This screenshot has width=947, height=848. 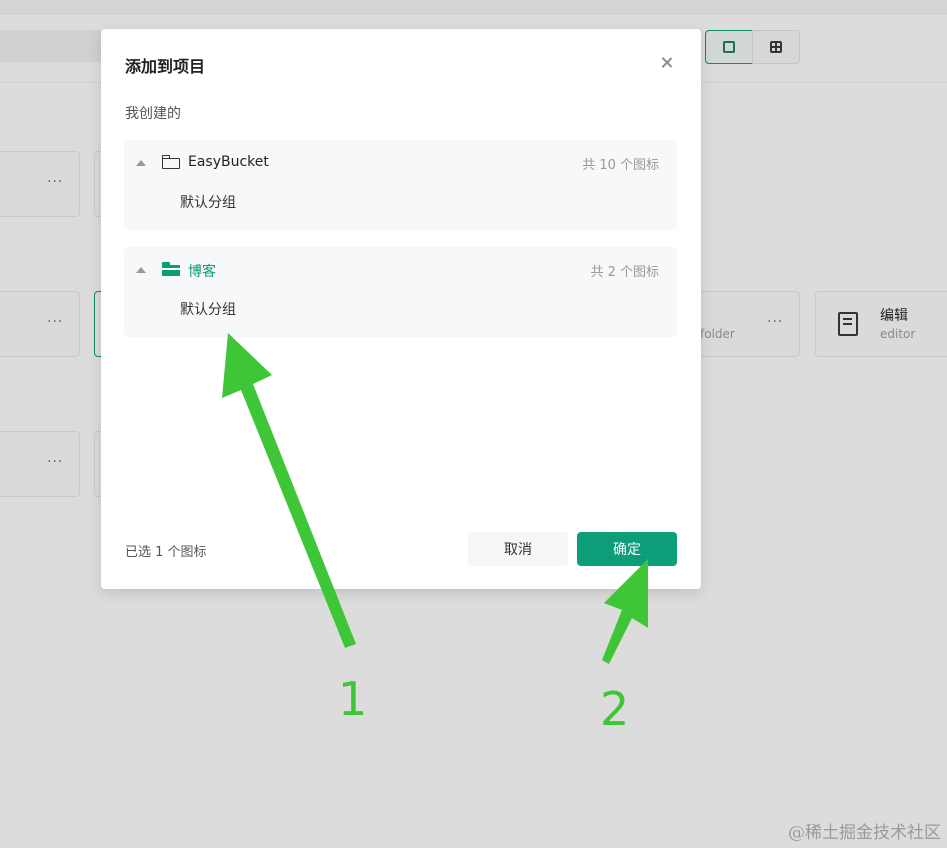 I want to click on search-bar, so click(x=55, y=46).